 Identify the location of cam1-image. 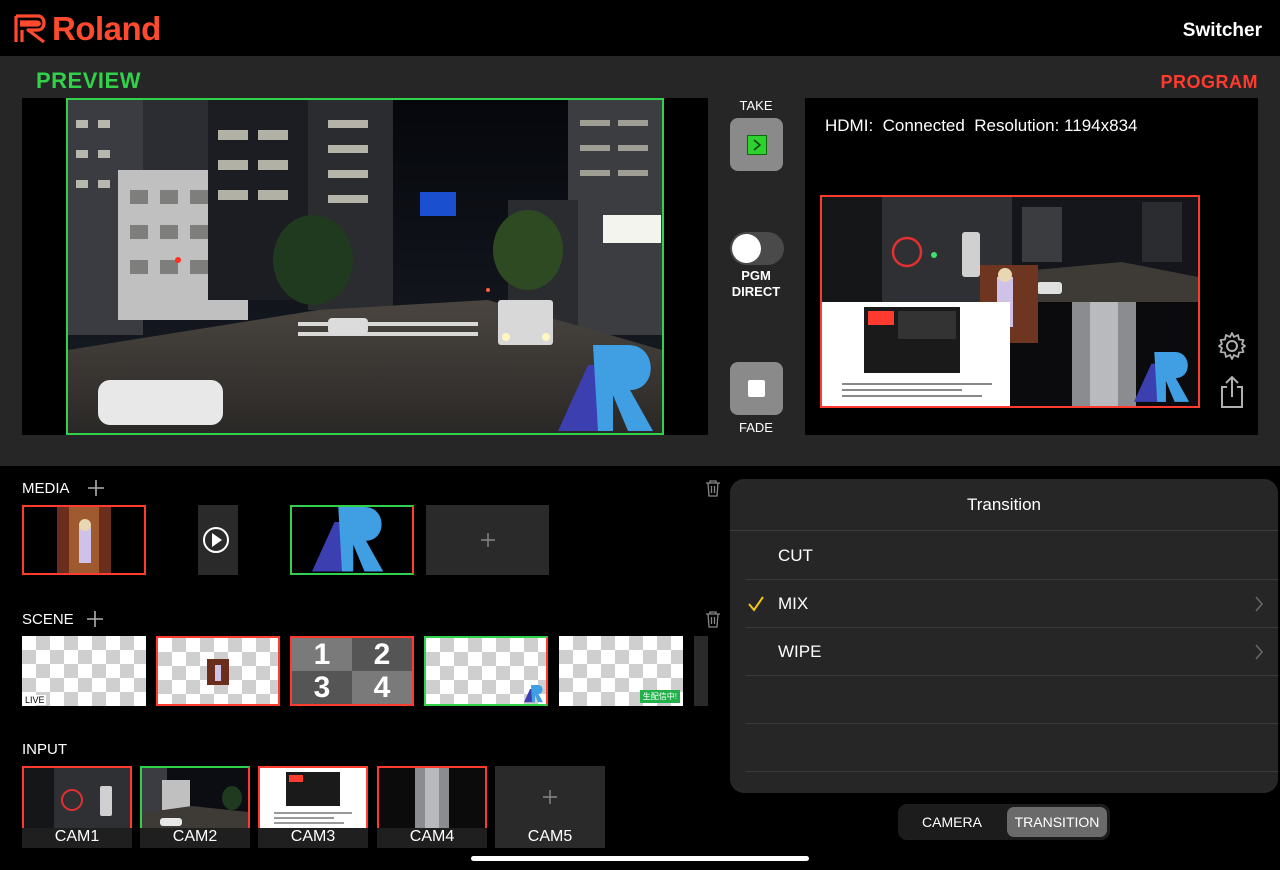
(77, 797).